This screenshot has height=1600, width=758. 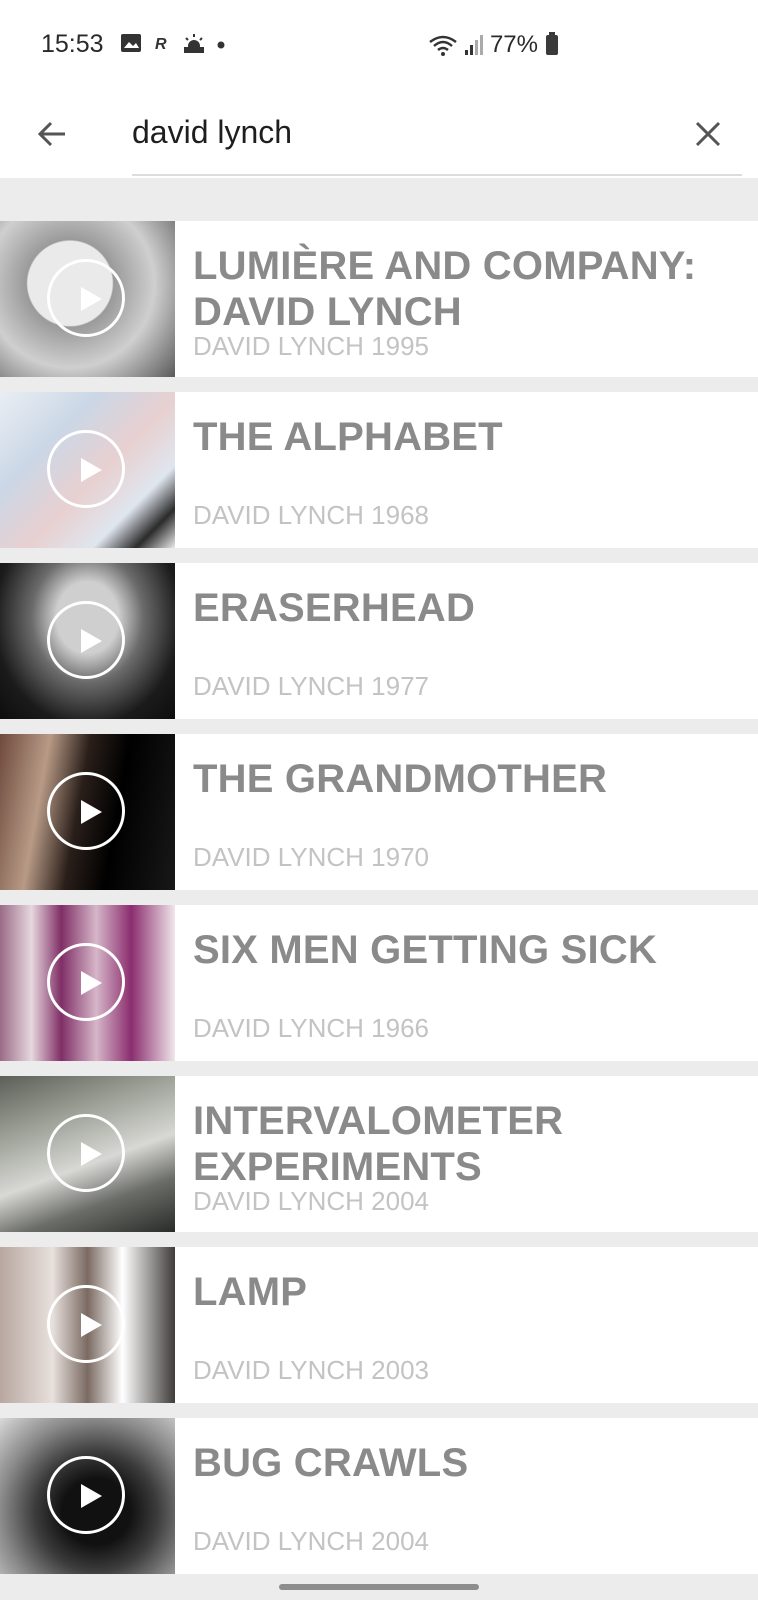 I want to click on list-item: ERASERHEAD DAVID LYNCH 1977, so click(x=379, y=641).